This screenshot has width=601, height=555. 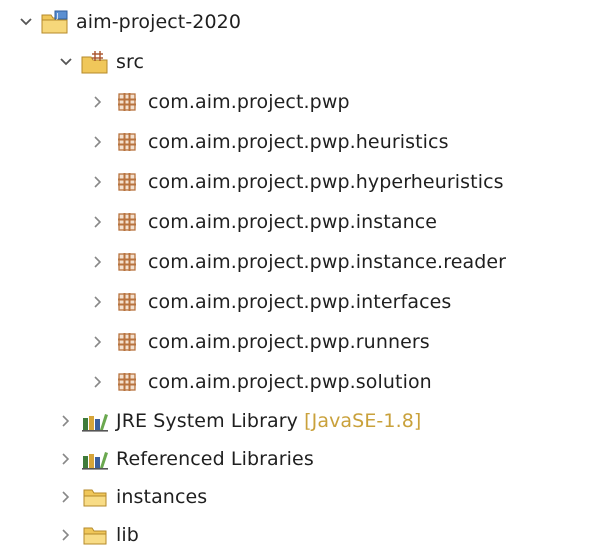 I want to click on tree-item-label: JRE System Library, so click(x=207, y=421).